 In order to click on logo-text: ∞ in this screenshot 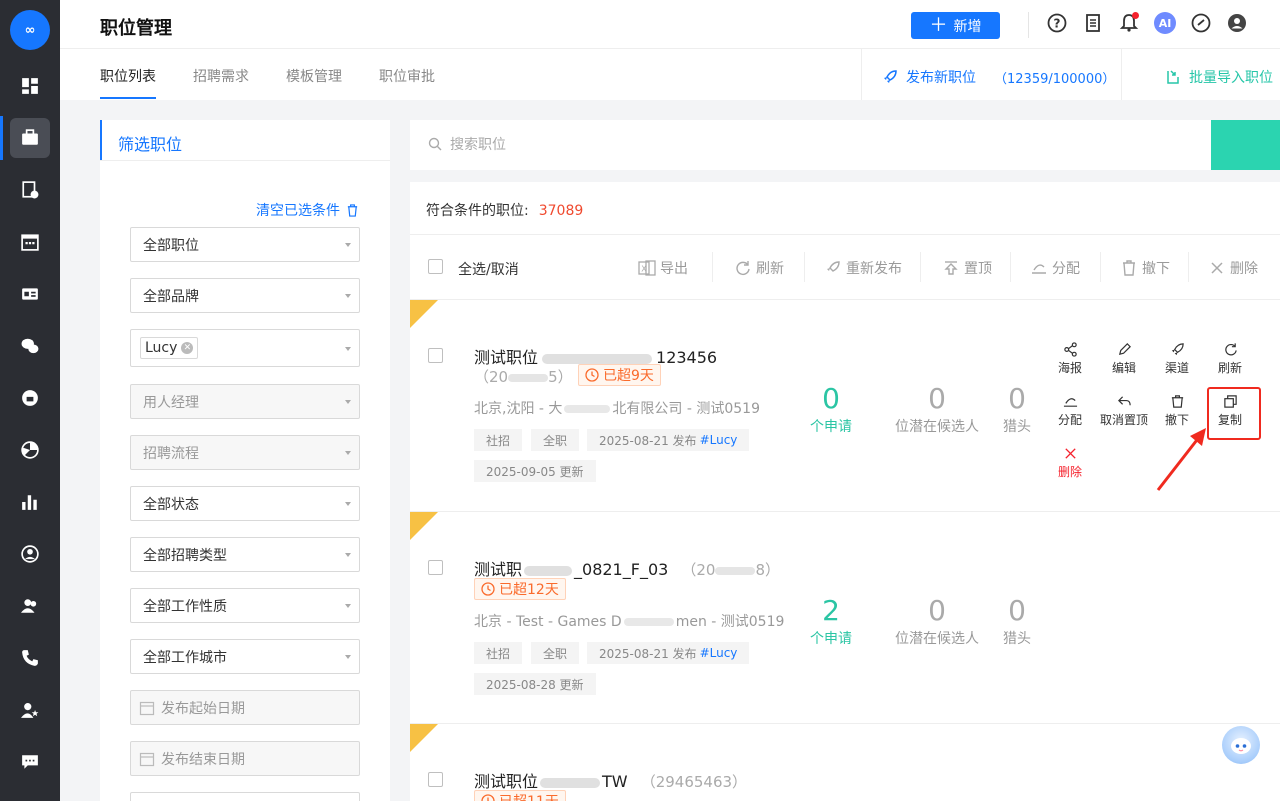, I will do `click(30, 30)`.